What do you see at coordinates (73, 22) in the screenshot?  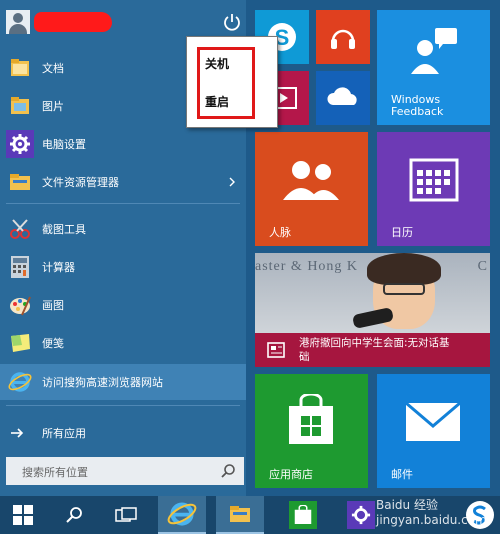 I see `redacted-username` at bounding box center [73, 22].